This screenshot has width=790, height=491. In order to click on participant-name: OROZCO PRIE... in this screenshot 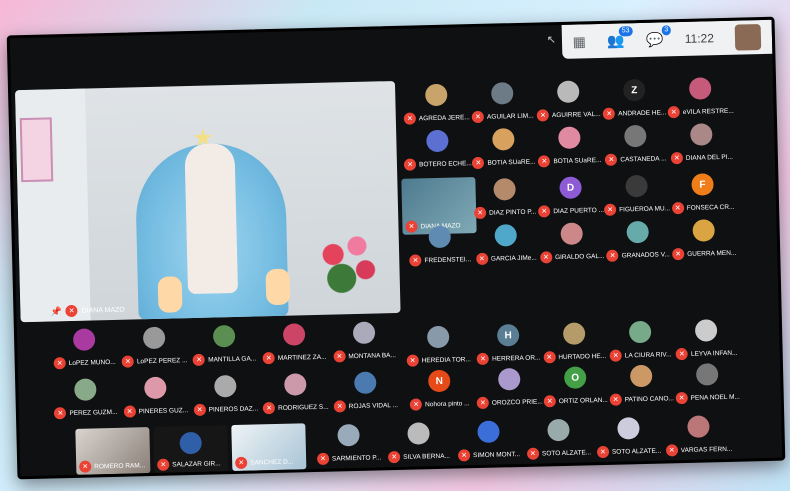, I will do `click(517, 402)`.